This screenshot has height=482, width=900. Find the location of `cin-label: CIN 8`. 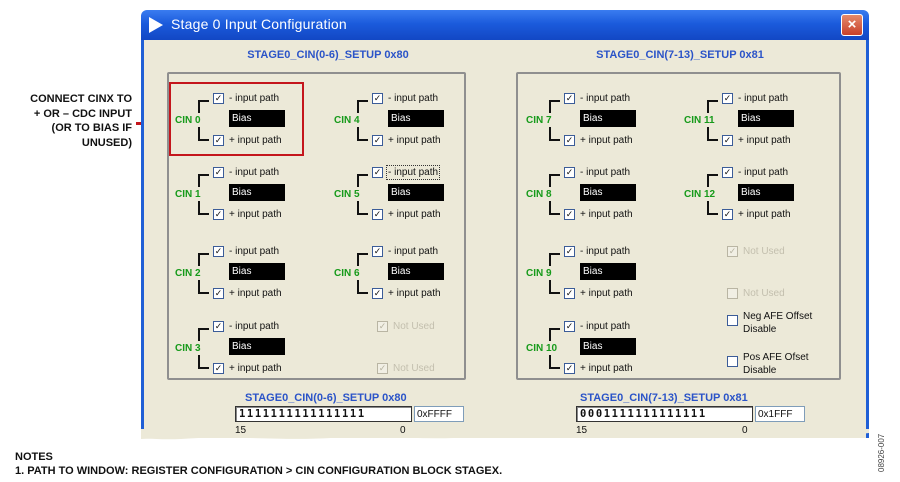

cin-label: CIN 8 is located at coordinates (539, 194).